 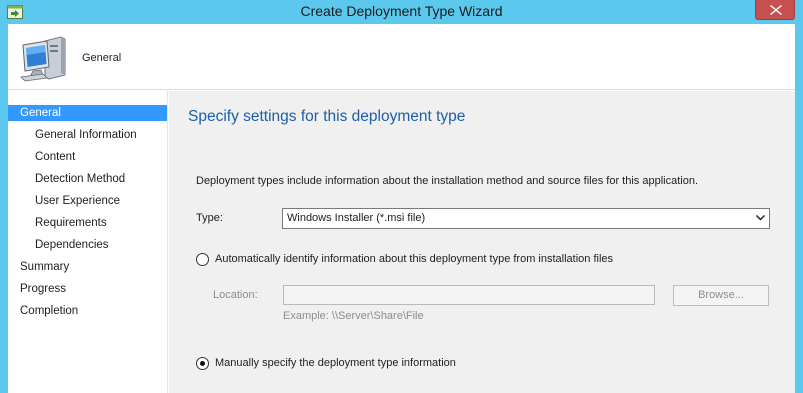 I want to click on auto-identify-radio, so click(x=202, y=259).